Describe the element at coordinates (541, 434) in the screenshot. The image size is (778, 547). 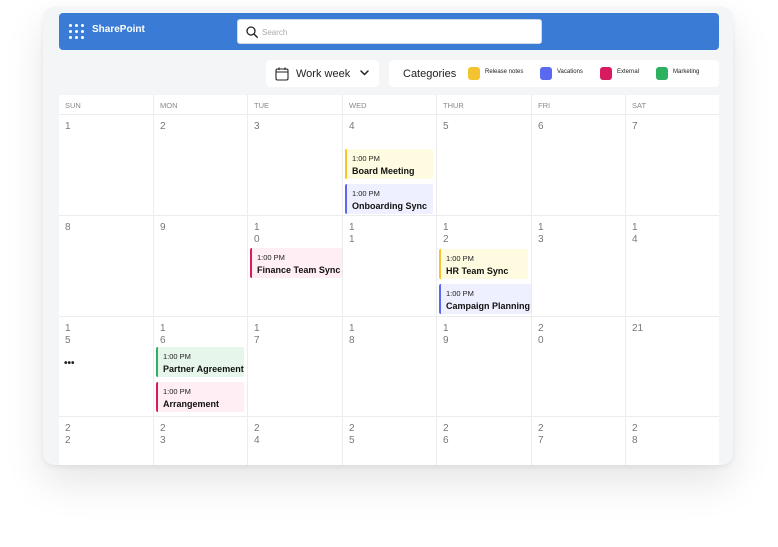
I see `day-number: 27` at that location.